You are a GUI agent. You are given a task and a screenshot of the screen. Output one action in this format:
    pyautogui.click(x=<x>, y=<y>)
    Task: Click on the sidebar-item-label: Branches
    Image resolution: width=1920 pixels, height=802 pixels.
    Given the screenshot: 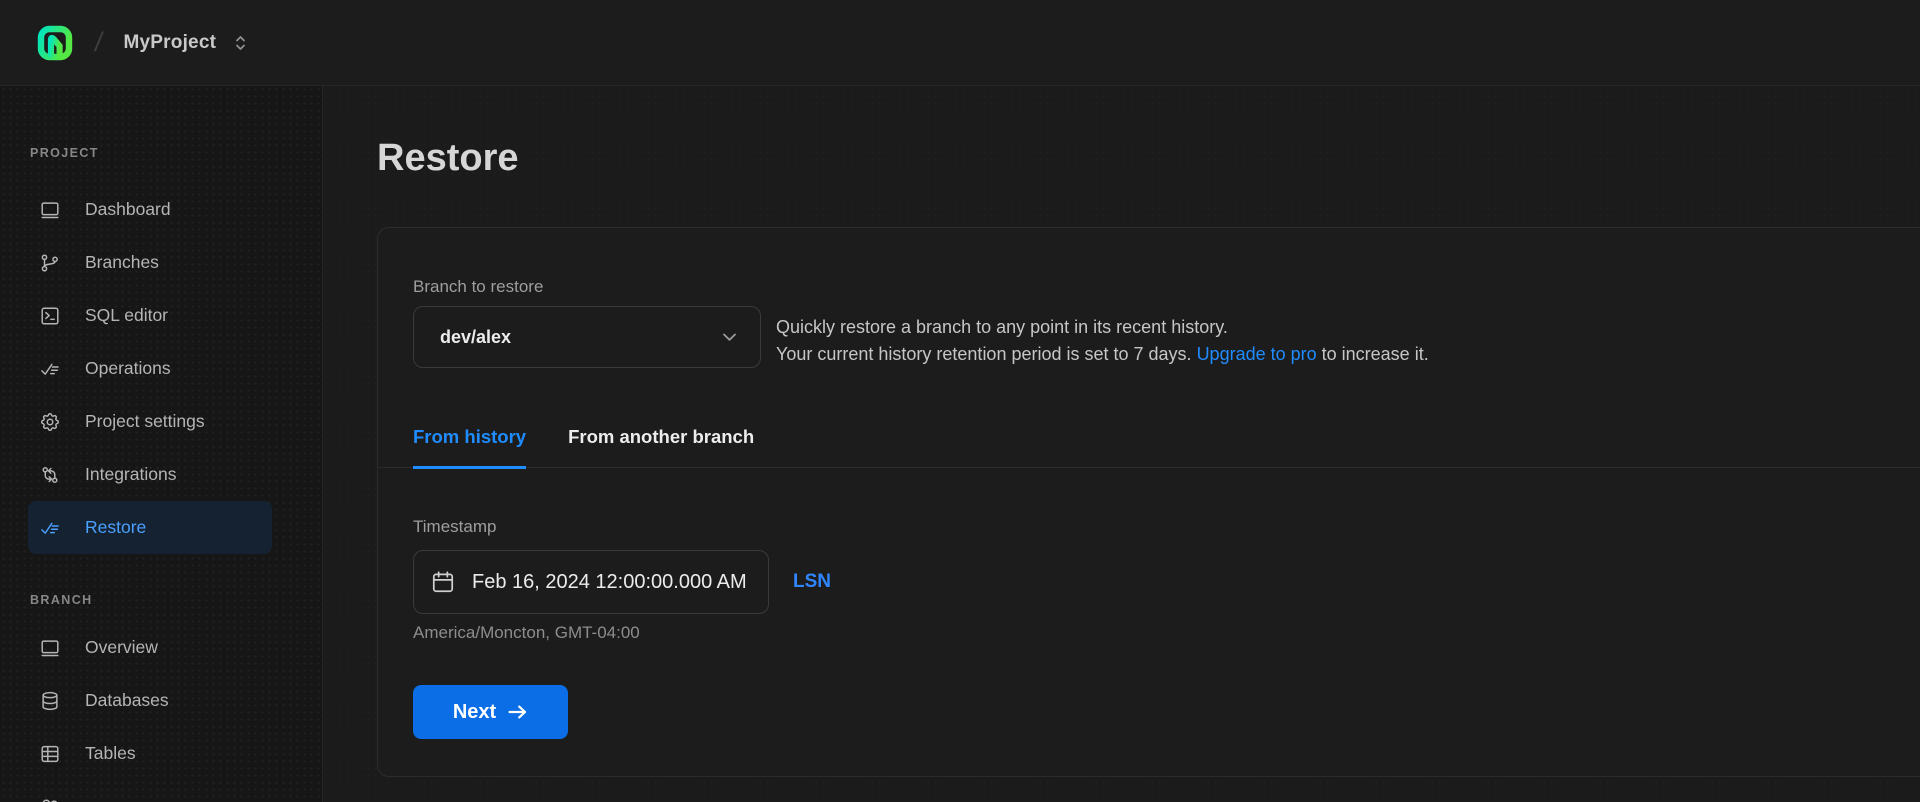 What is the action you would take?
    pyautogui.click(x=122, y=262)
    